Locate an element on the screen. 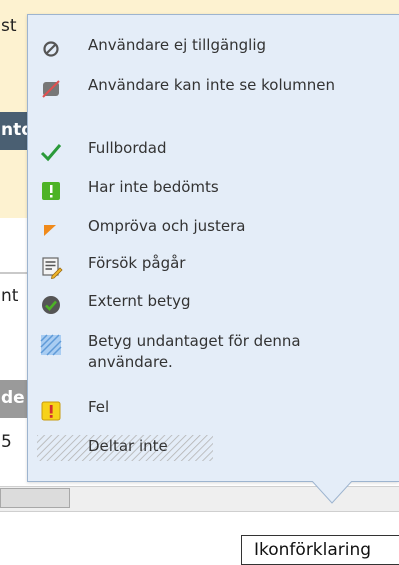 The height and width of the screenshot is (565, 399). legend-label: Försök pågår is located at coordinates (137, 263).